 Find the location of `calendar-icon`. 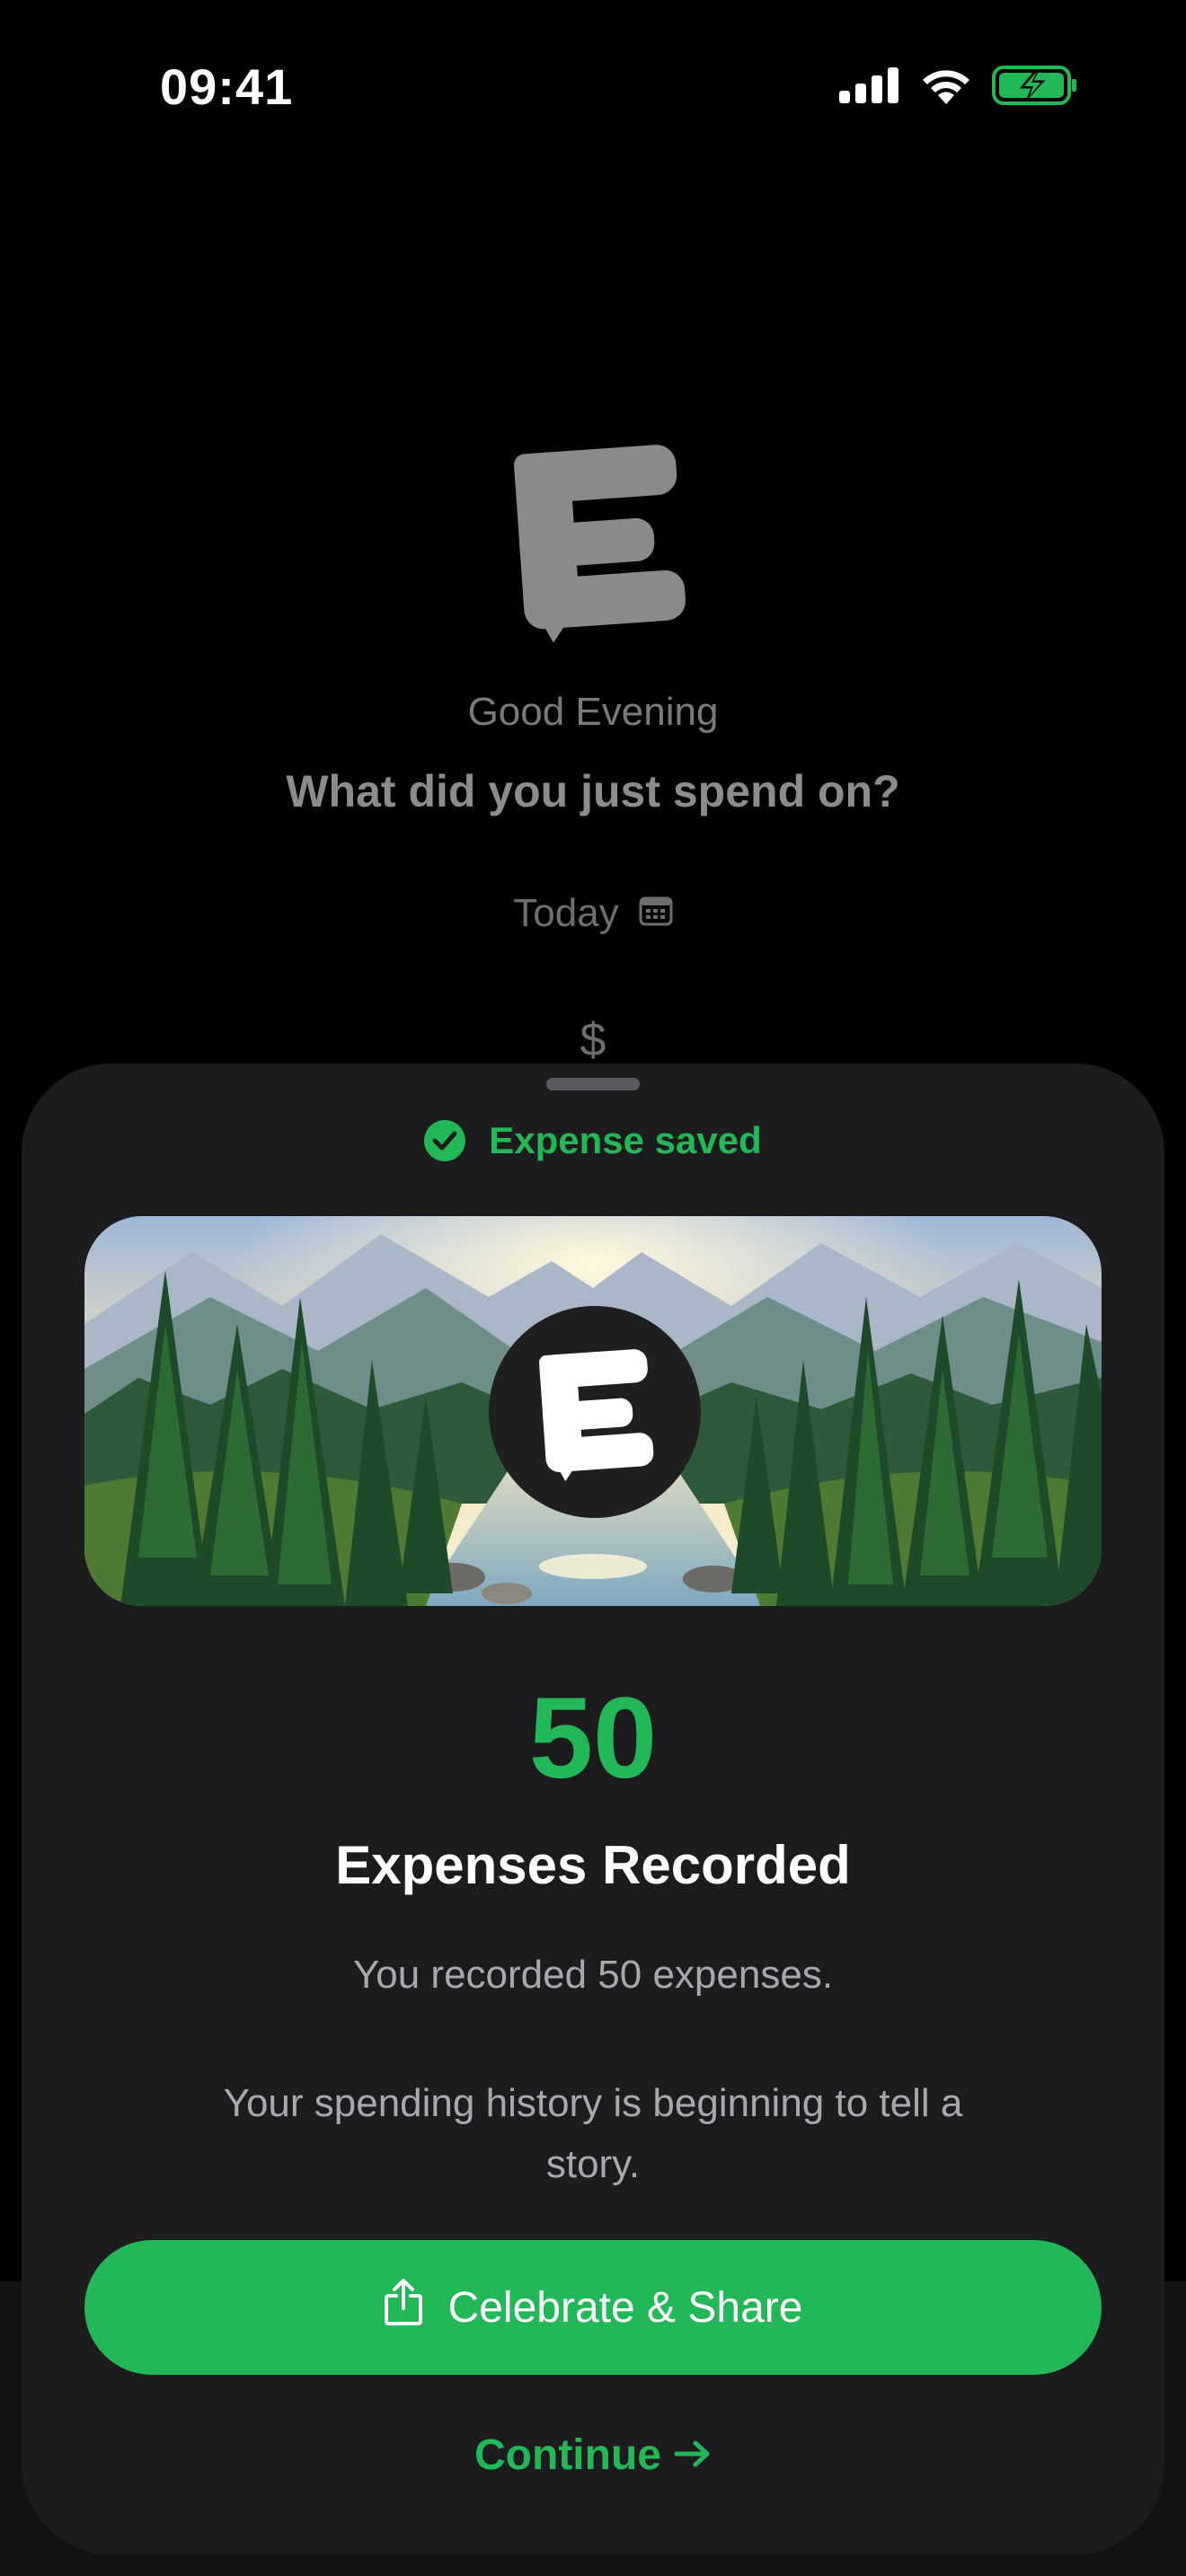

calendar-icon is located at coordinates (656, 913).